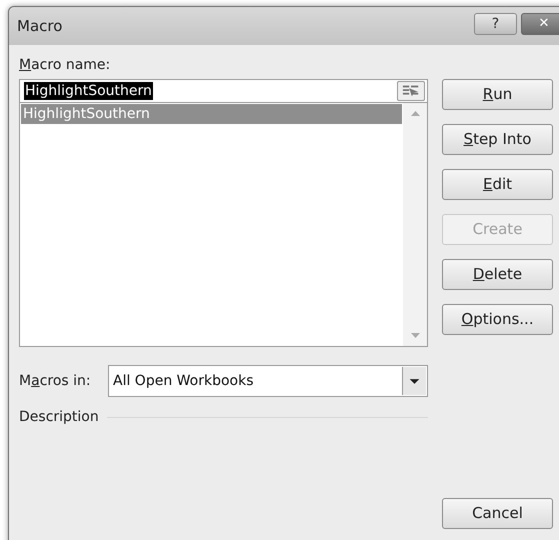 This screenshot has width=559, height=540. I want to click on dialog-button: Run, so click(497, 94).